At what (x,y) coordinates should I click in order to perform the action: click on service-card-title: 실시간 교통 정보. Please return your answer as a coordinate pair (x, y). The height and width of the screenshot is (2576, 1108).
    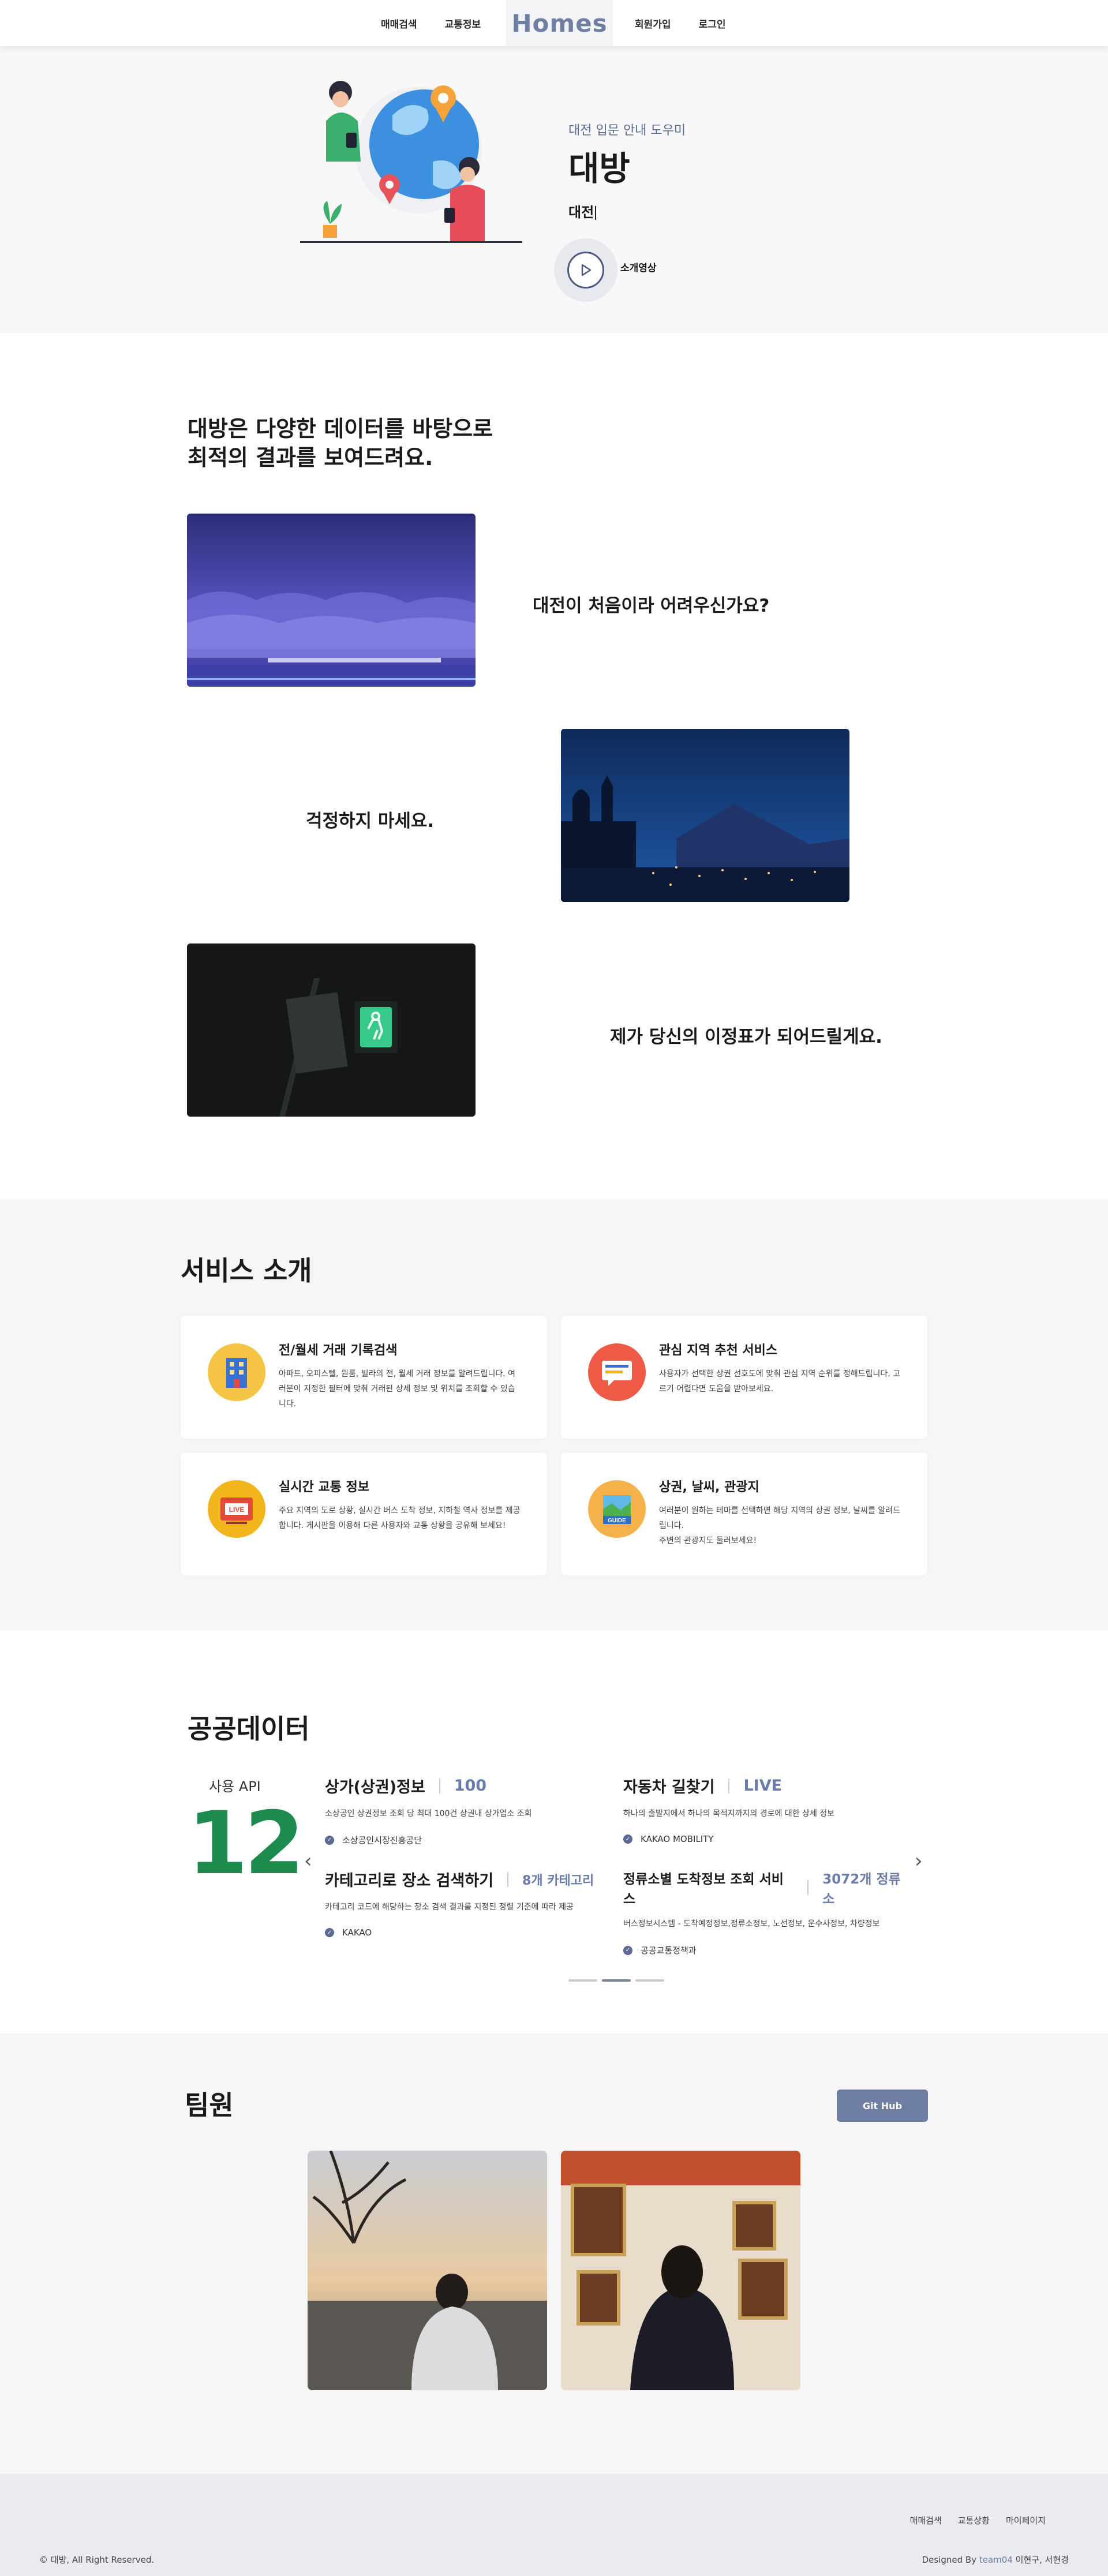
    Looking at the image, I should click on (324, 1487).